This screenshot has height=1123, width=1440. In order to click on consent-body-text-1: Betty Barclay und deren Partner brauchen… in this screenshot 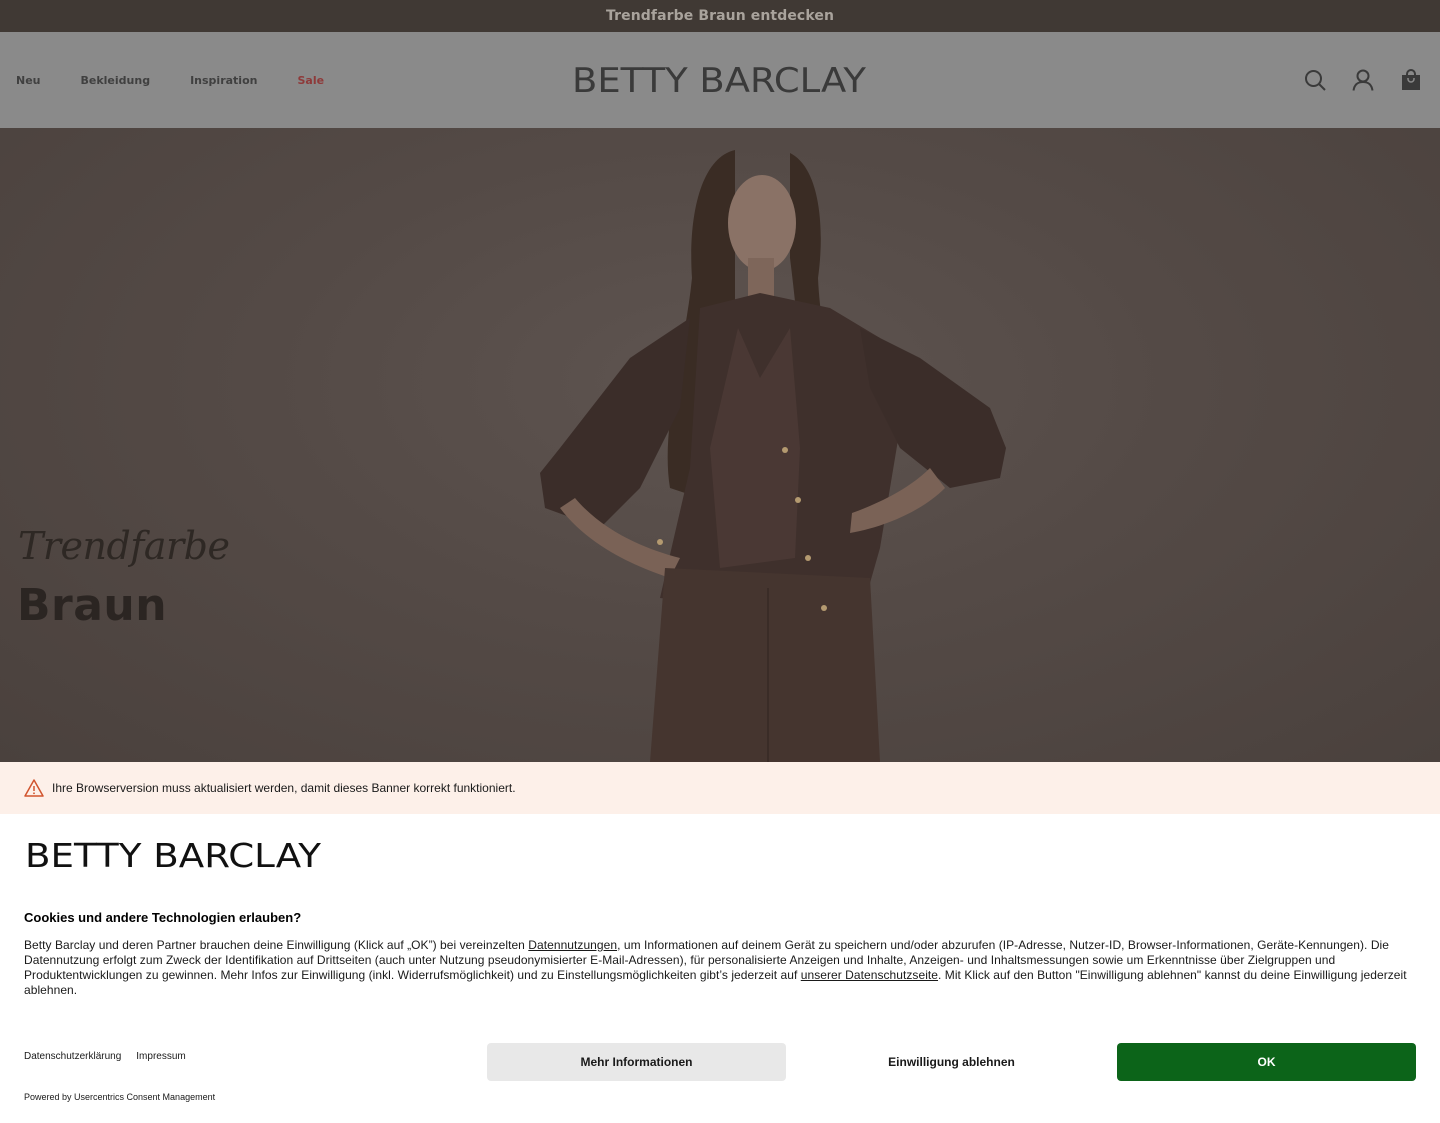, I will do `click(276, 945)`.